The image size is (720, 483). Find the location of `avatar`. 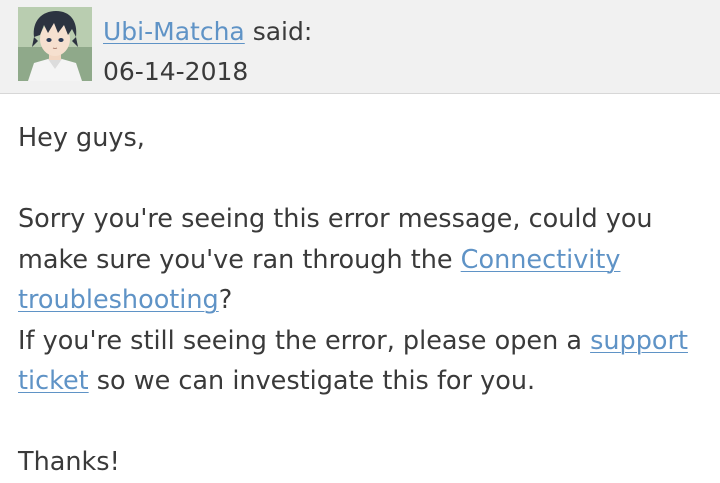

avatar is located at coordinates (55, 44).